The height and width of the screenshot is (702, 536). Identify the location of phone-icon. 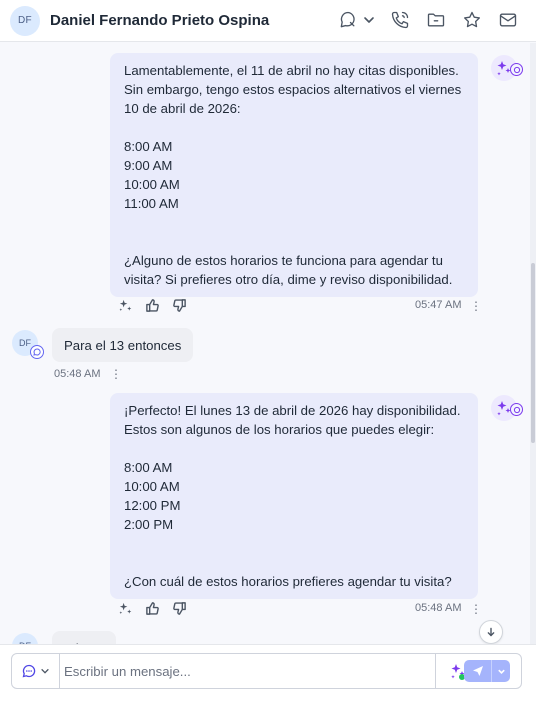
(400, 20).